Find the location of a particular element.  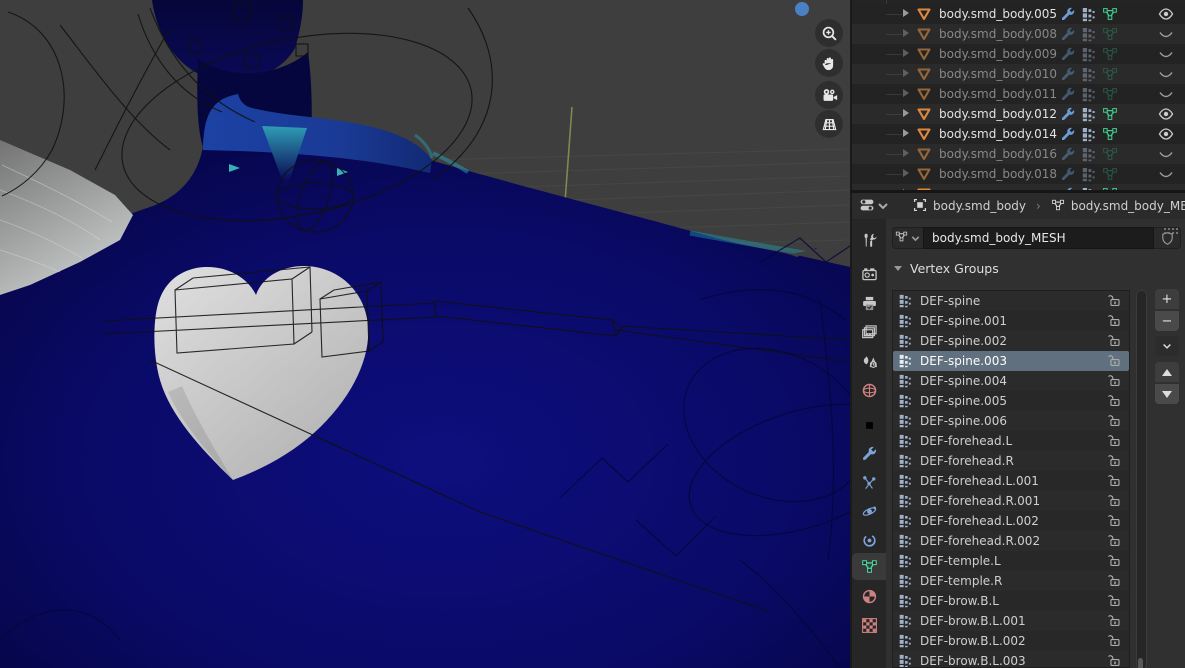

vertex-group-specials-button is located at coordinates (1167, 346).